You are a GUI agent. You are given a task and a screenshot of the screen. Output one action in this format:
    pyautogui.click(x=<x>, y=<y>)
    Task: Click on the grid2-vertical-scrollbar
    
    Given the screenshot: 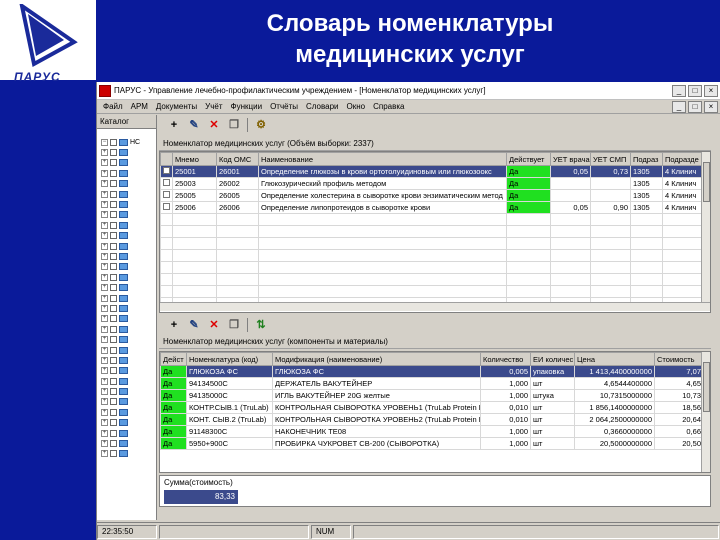 What is the action you would take?
    pyautogui.click(x=705, y=412)
    